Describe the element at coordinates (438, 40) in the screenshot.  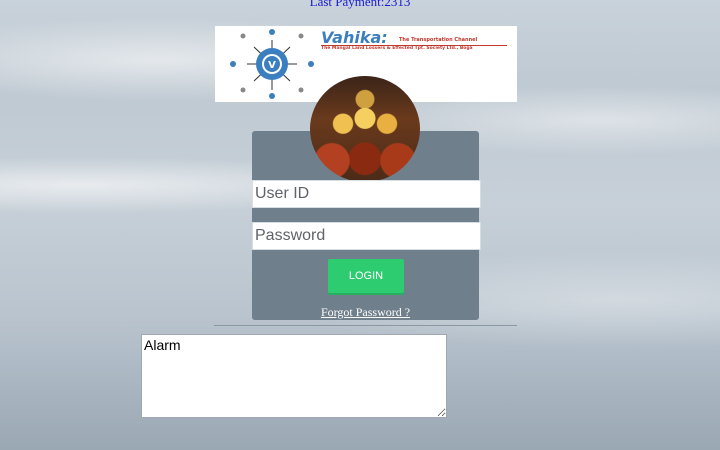
I see `logo-tagline: The Transportation Channel` at that location.